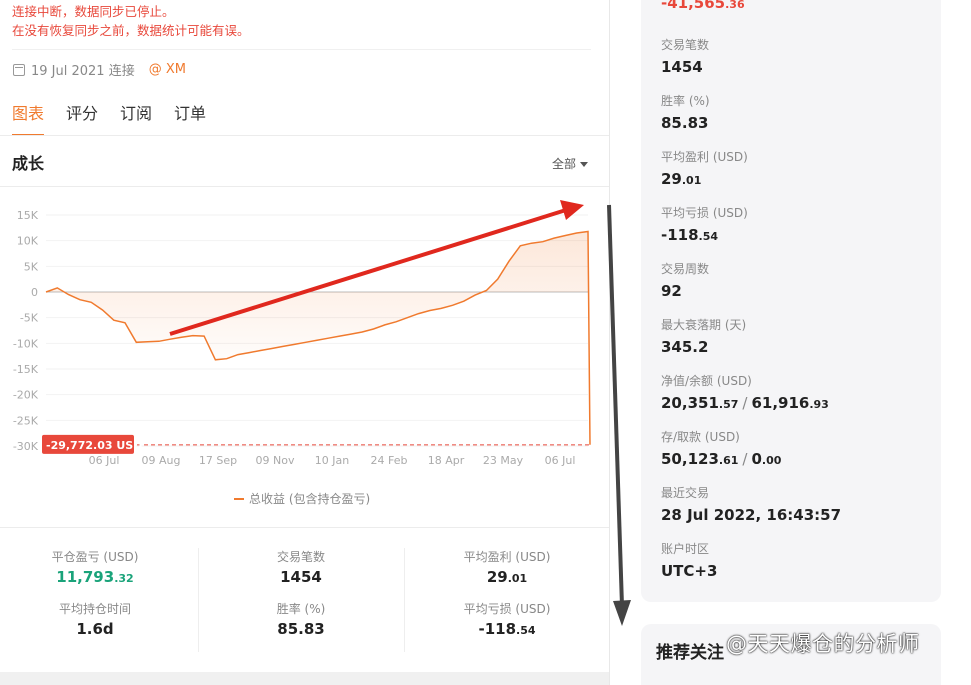 The width and height of the screenshot is (971, 685). What do you see at coordinates (721, 459) in the screenshot?
I see `info-value: 50,123.61/0.00` at bounding box center [721, 459].